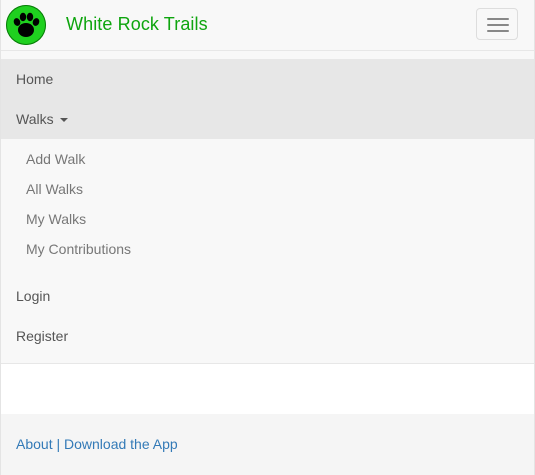  What do you see at coordinates (42, 336) in the screenshot?
I see `nav-register-label: Register` at bounding box center [42, 336].